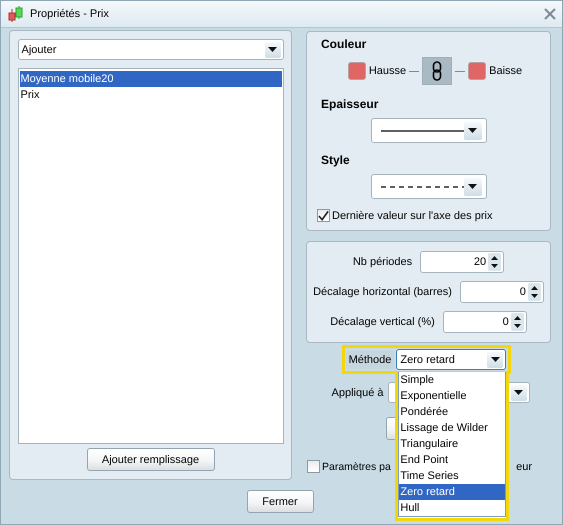 The width and height of the screenshot is (563, 525). Describe the element at coordinates (358, 392) in the screenshot. I see `field-label: Appliqué à` at that location.